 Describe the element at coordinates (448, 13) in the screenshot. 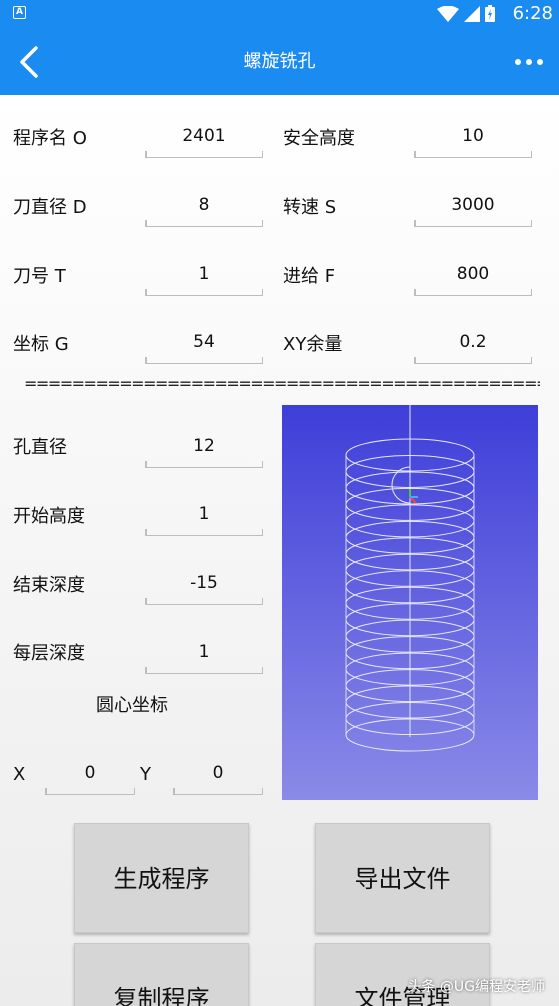

I see `wifi-icon` at that location.